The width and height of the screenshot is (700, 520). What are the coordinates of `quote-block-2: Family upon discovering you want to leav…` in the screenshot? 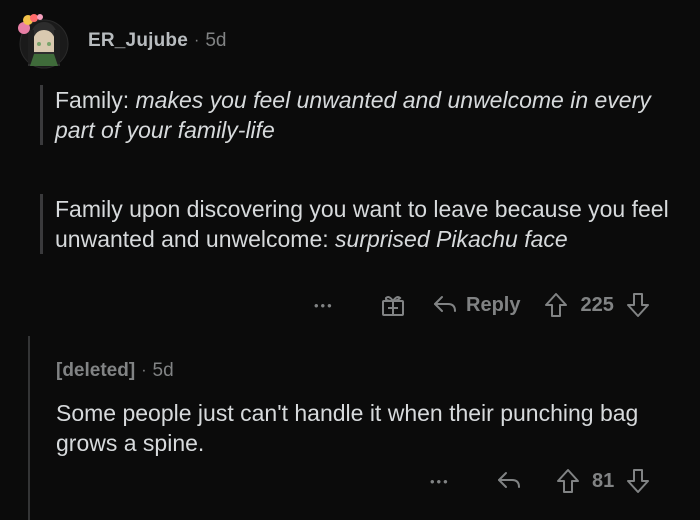 It's located at (357, 224).